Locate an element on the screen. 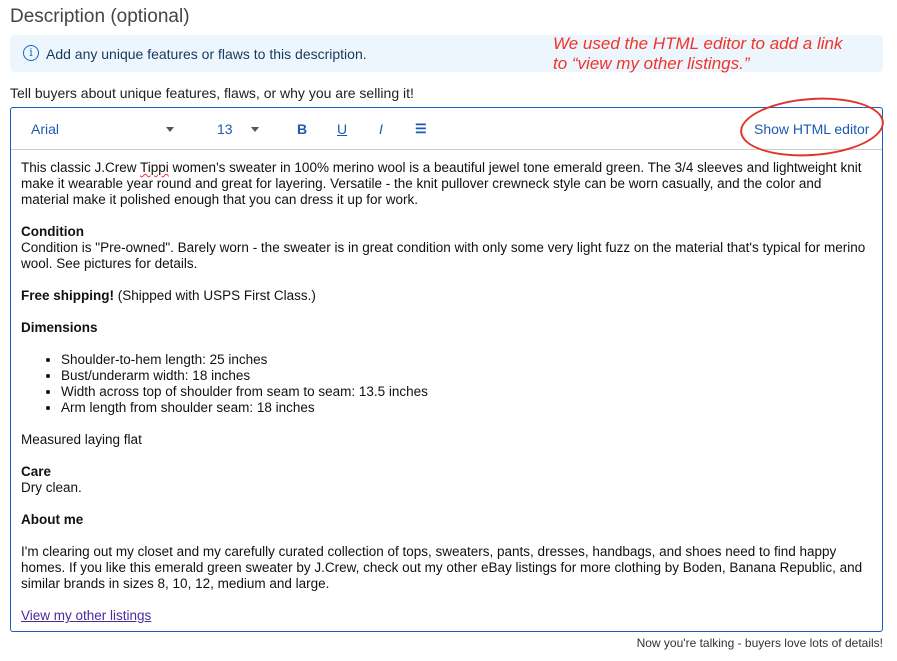 The image size is (897, 661). list-icon: ☰ is located at coordinates (421, 129).